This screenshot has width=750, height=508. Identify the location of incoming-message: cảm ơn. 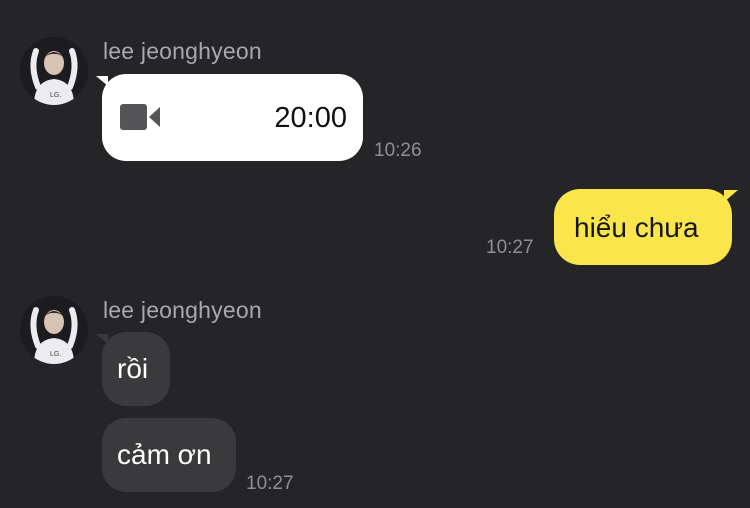
(169, 455).